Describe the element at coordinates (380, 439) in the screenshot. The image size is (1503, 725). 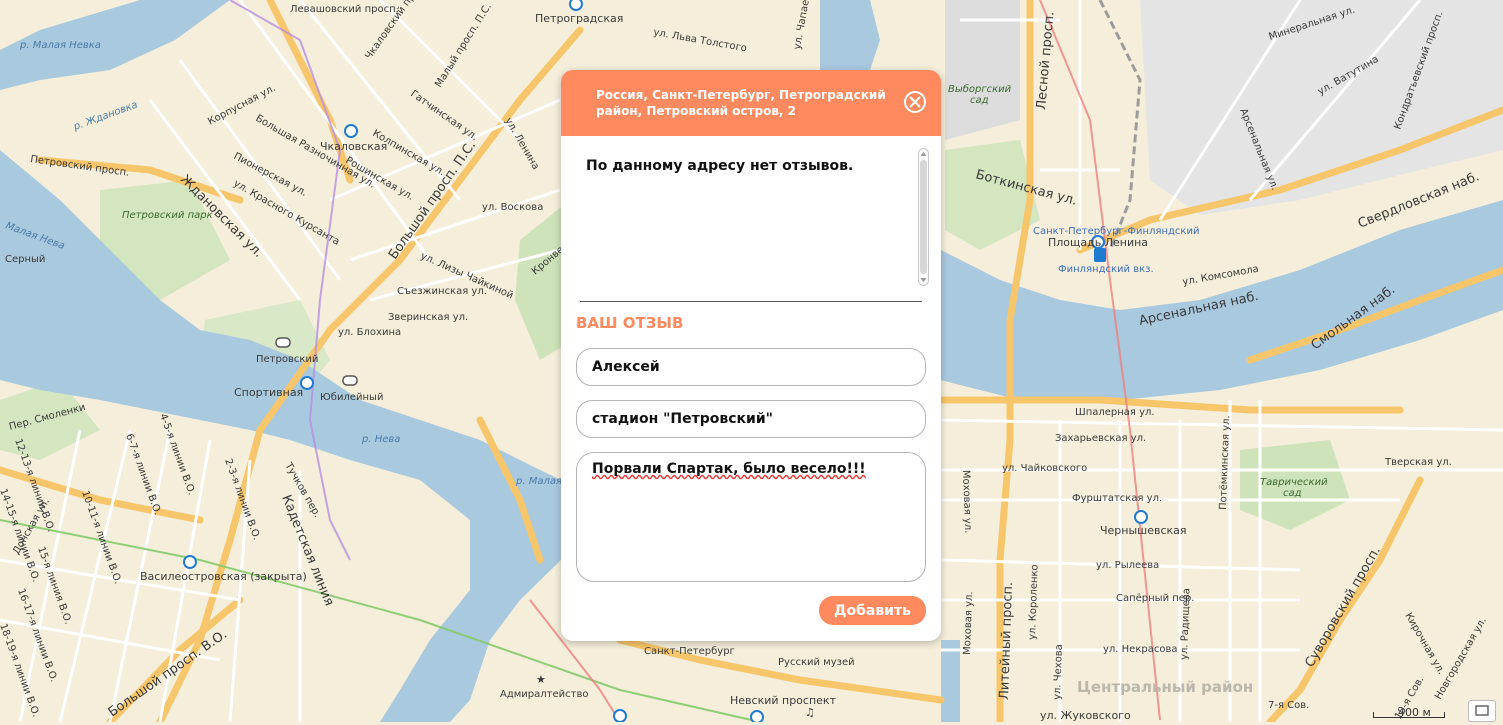
I see `water-label: р. Нева` at that location.